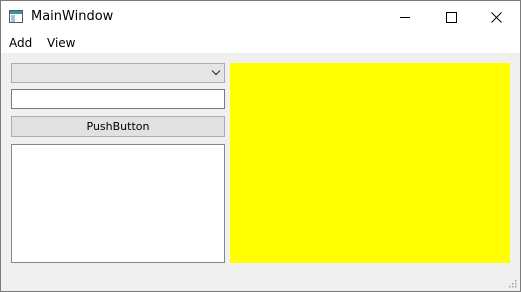  What do you see at coordinates (118, 99) in the screenshot?
I see `text-input` at bounding box center [118, 99].